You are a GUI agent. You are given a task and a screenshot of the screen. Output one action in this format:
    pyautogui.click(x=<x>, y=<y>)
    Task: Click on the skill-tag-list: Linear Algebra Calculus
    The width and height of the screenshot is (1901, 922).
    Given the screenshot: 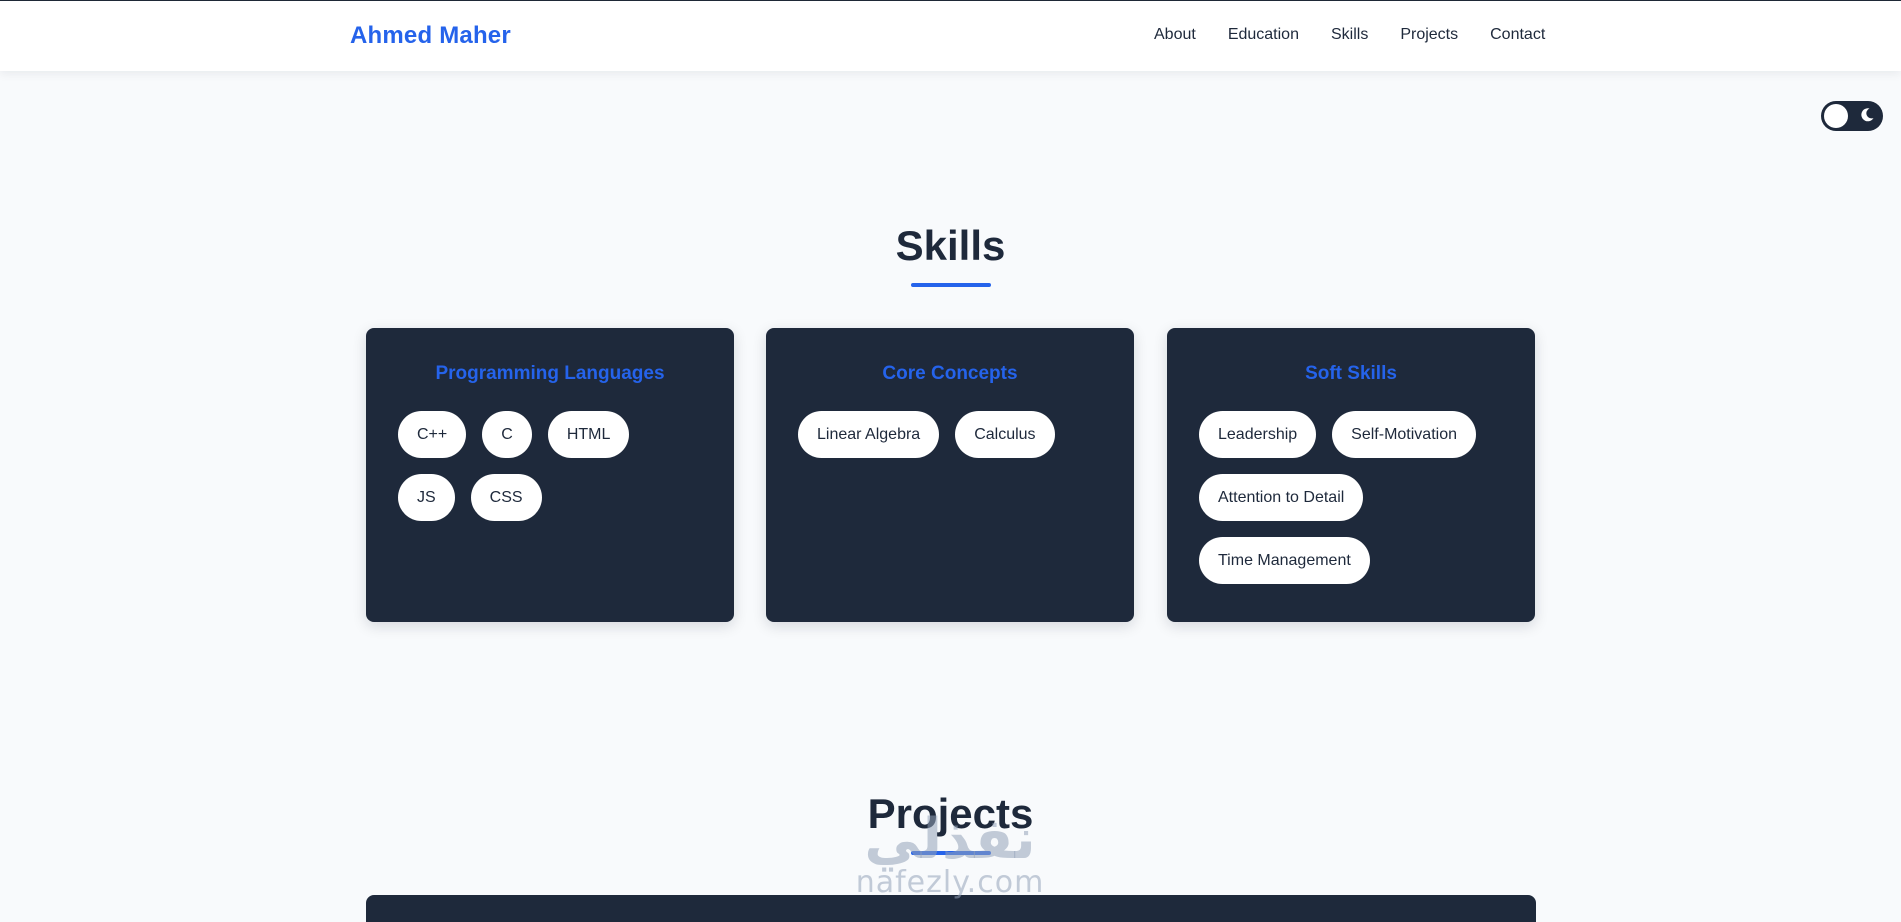 What is the action you would take?
    pyautogui.click(x=950, y=434)
    